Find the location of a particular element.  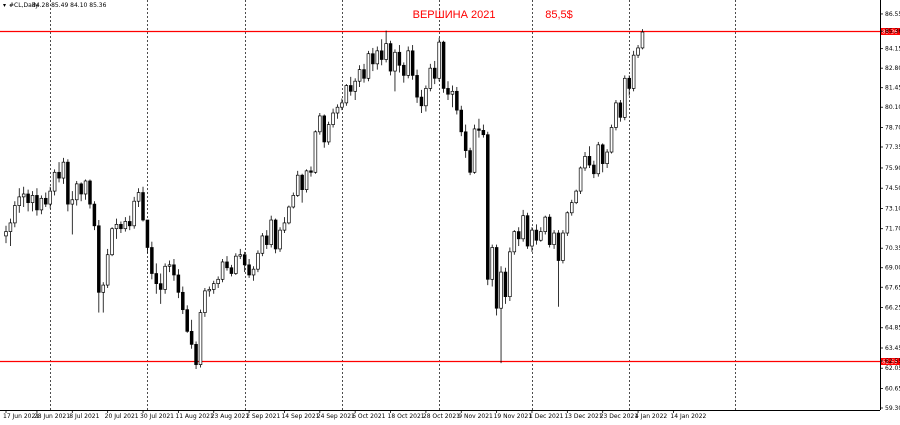

y-tick-label: 67.65 is located at coordinates (892, 287).